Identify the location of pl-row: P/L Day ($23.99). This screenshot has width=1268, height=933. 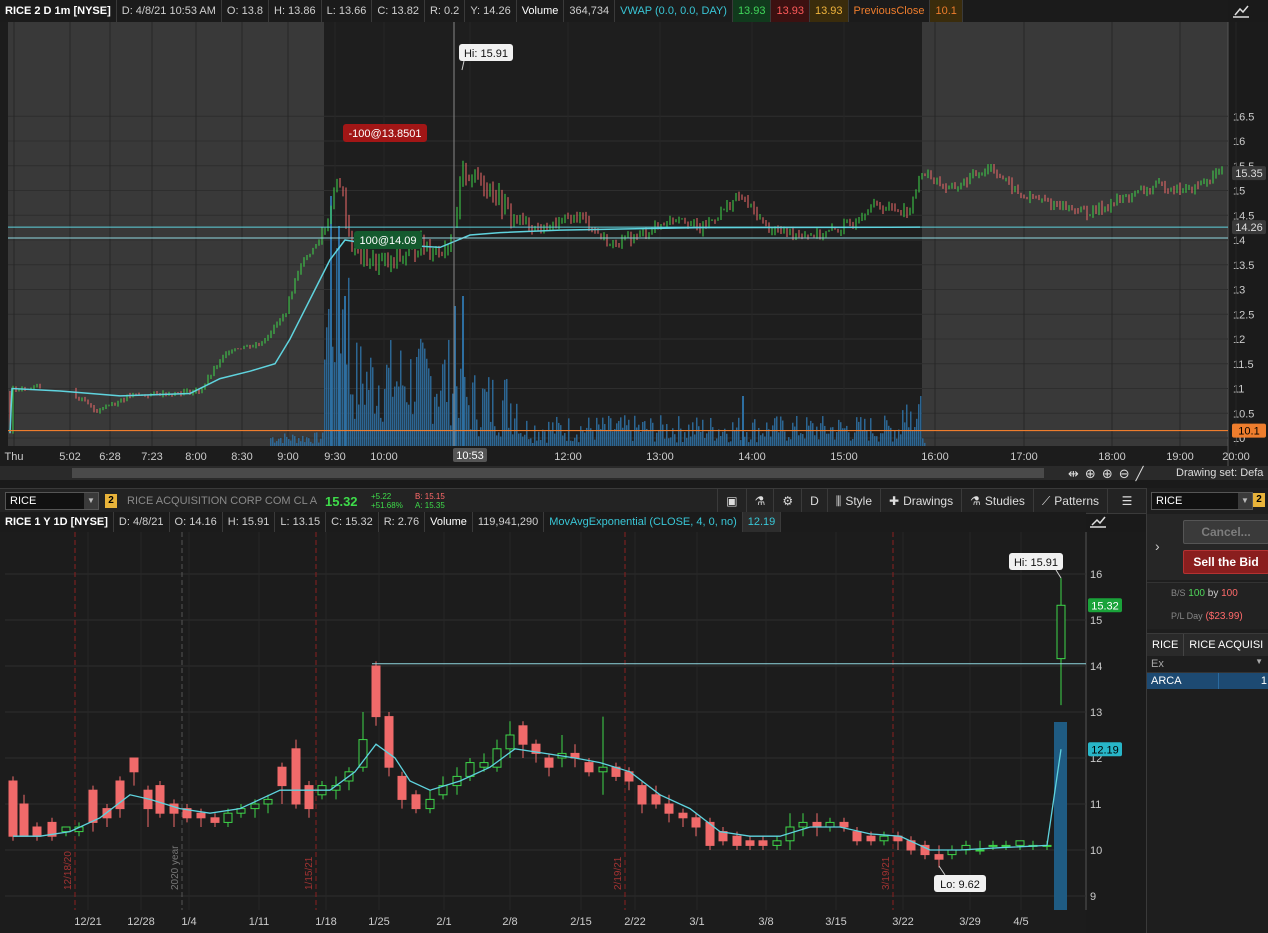
(1207, 616).